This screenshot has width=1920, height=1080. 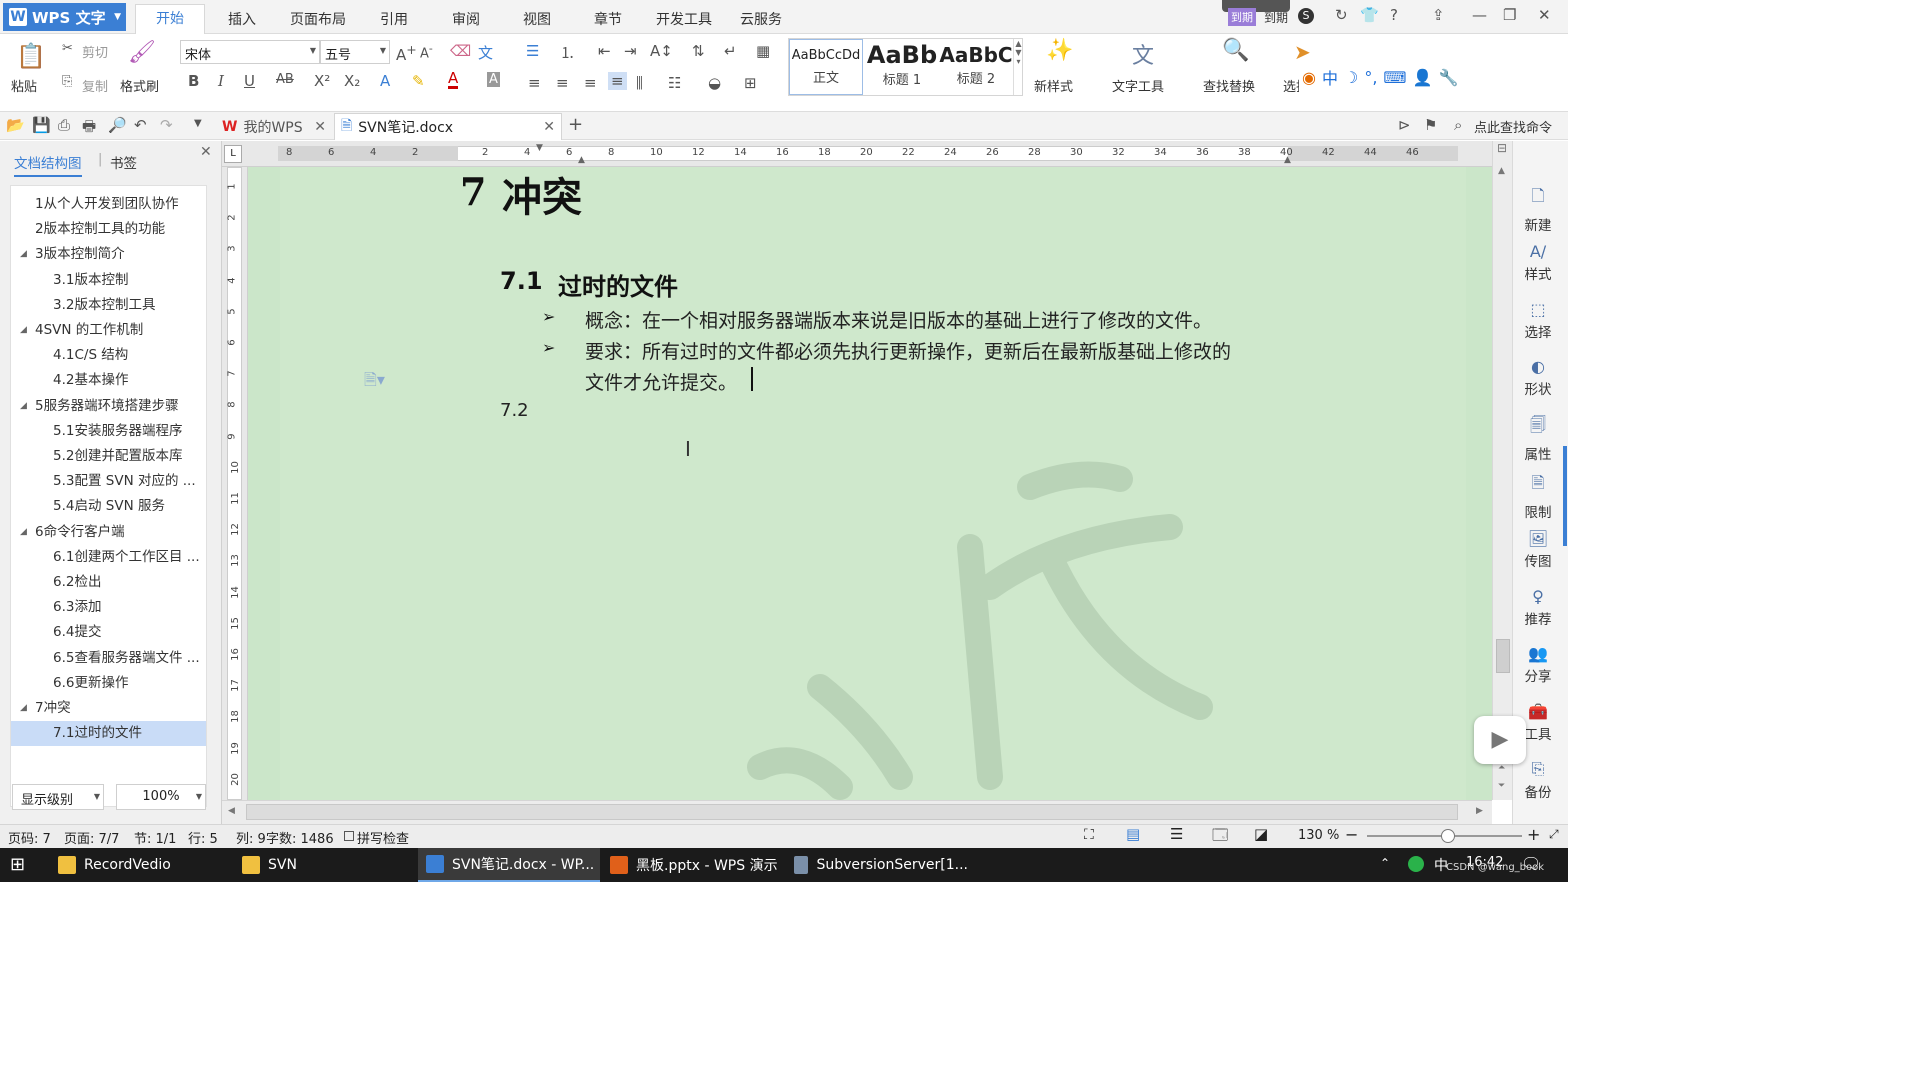 What do you see at coordinates (48, 164) in the screenshot?
I see `tab-outline: 文档结构图` at bounding box center [48, 164].